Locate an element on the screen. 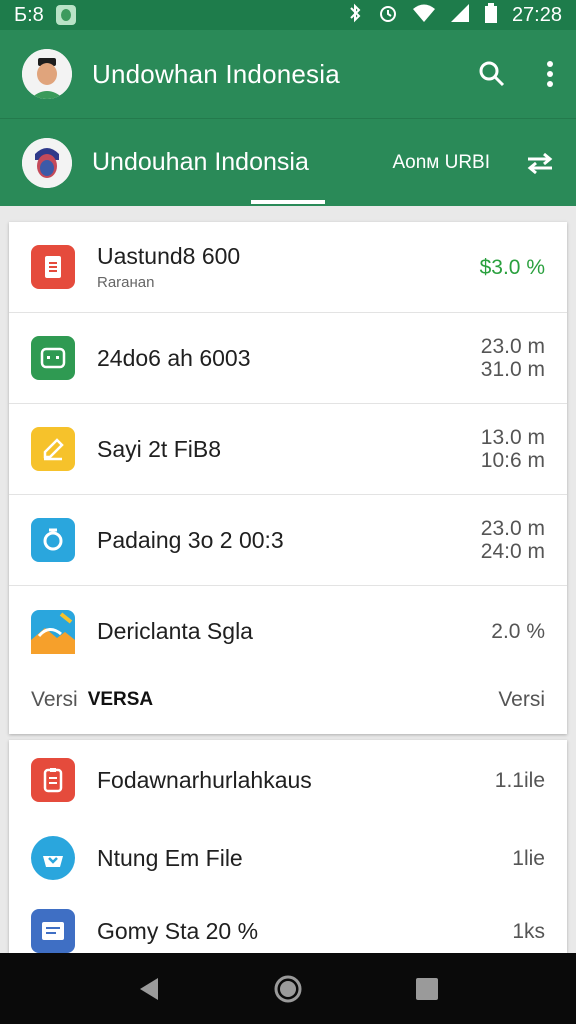 This screenshot has height=1024, width=576. search-icon is located at coordinates (492, 74).